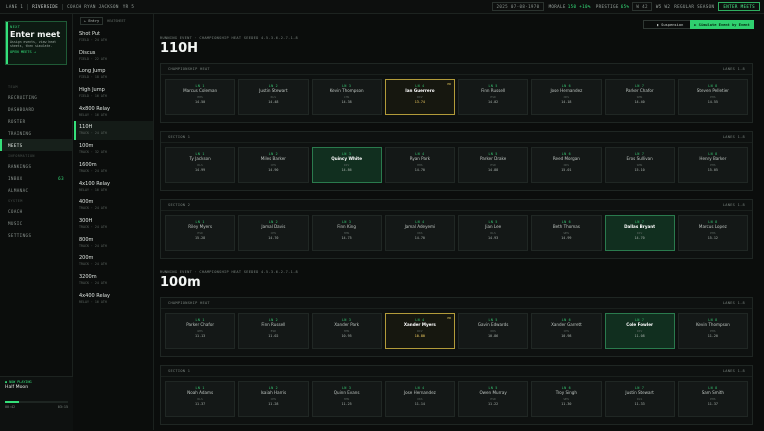  What do you see at coordinates (346, 399) in the screenshot?
I see `lane-card: LN 3 Quinn Evans HHS 11.25` at bounding box center [346, 399].